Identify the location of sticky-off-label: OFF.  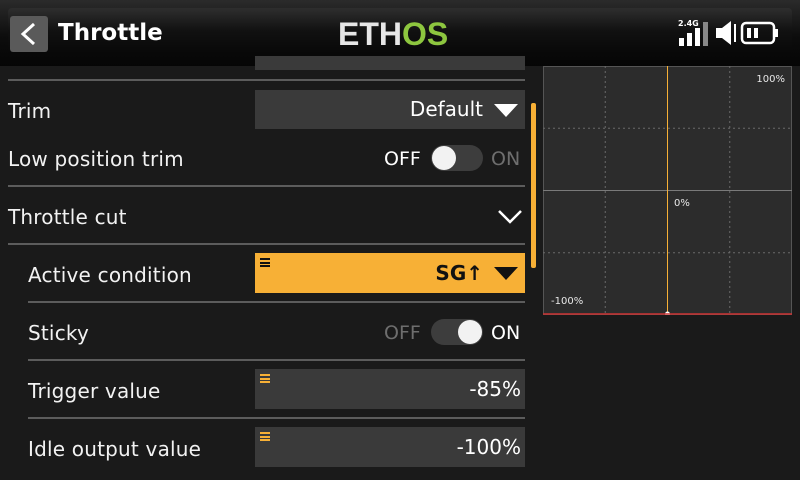
(402, 333).